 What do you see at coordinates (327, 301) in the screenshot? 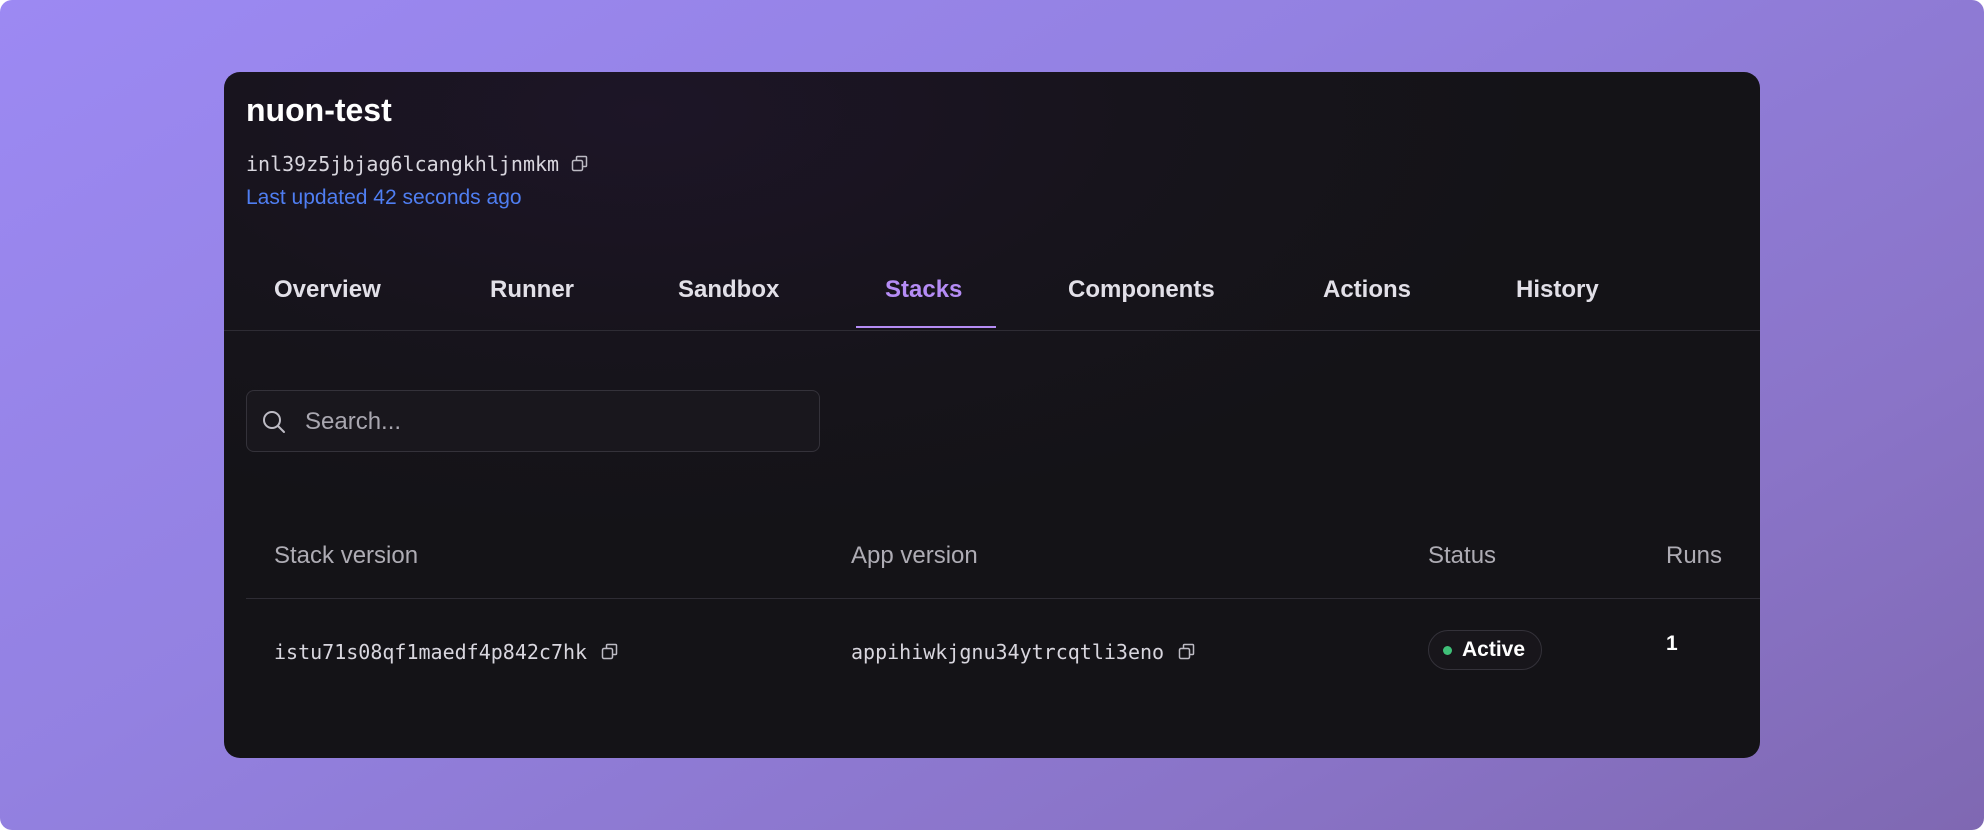
I see `tab-overview: Overview` at bounding box center [327, 301].